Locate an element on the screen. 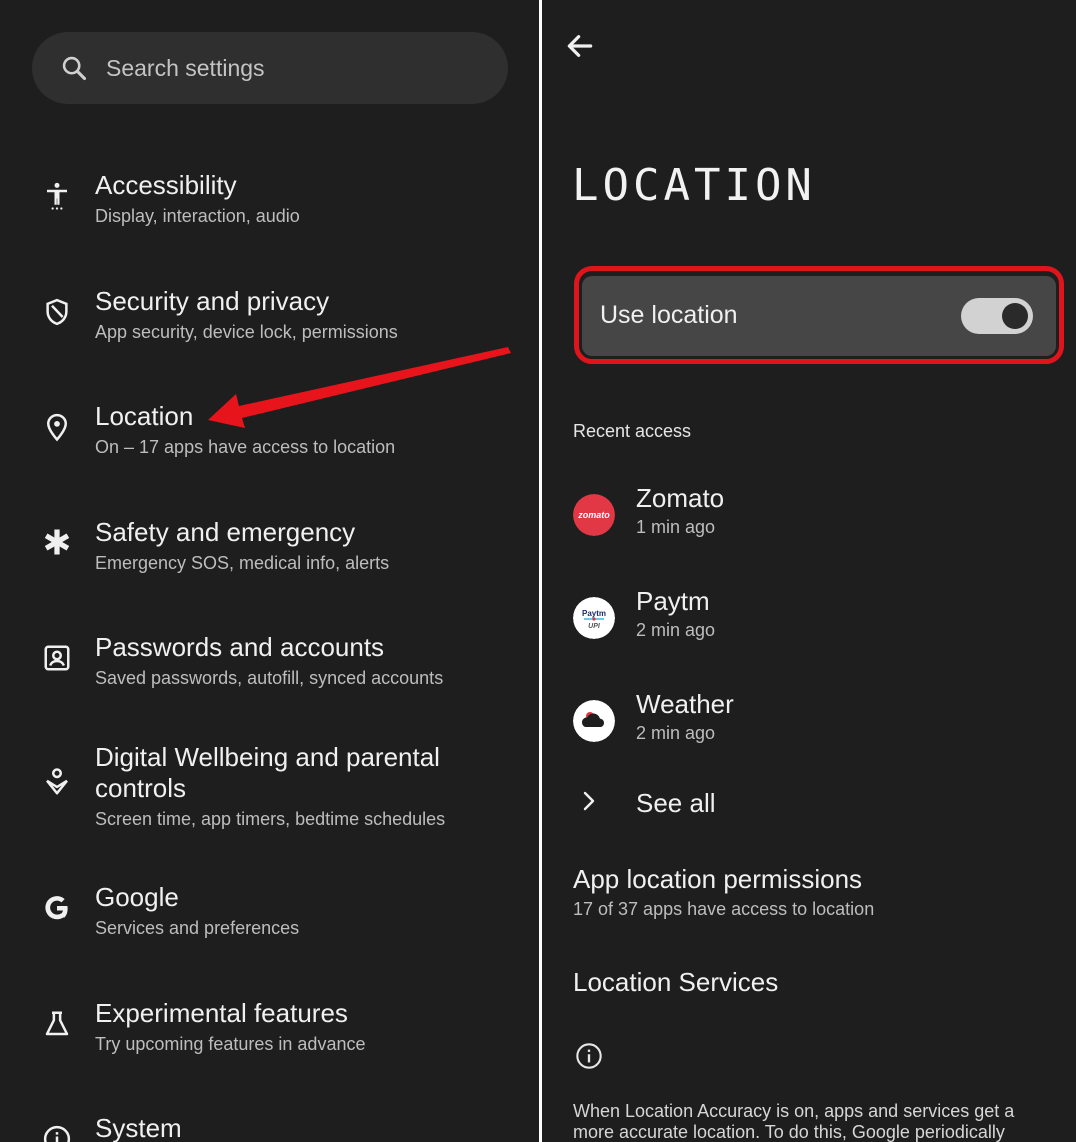 This screenshot has width=1076, height=1142. zomato-logo-icon: zomato is located at coordinates (594, 515).